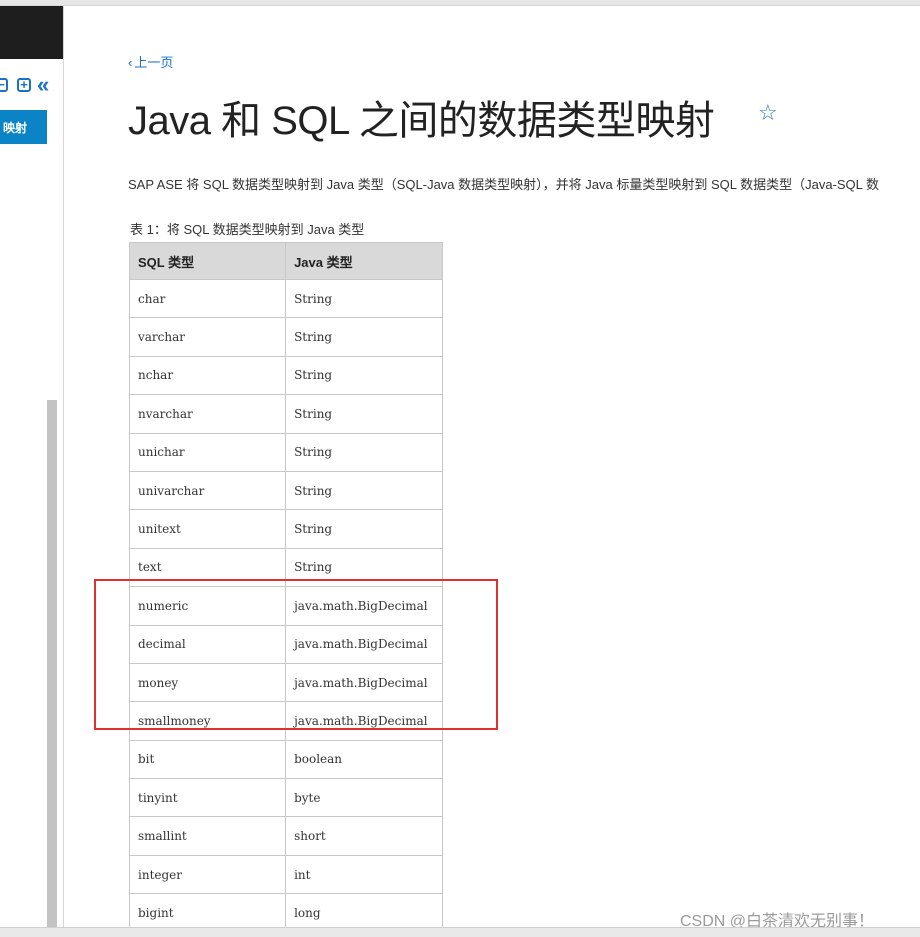 This screenshot has width=920, height=937. What do you see at coordinates (207, 910) in the screenshot?
I see `sql-type-cell: bigint` at bounding box center [207, 910].